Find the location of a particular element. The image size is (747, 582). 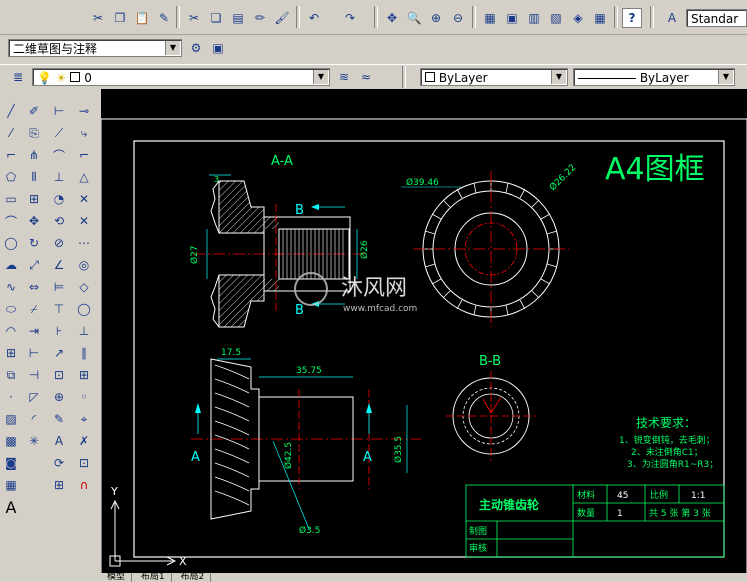

color-select: ByLayer ▼ is located at coordinates (494, 77).